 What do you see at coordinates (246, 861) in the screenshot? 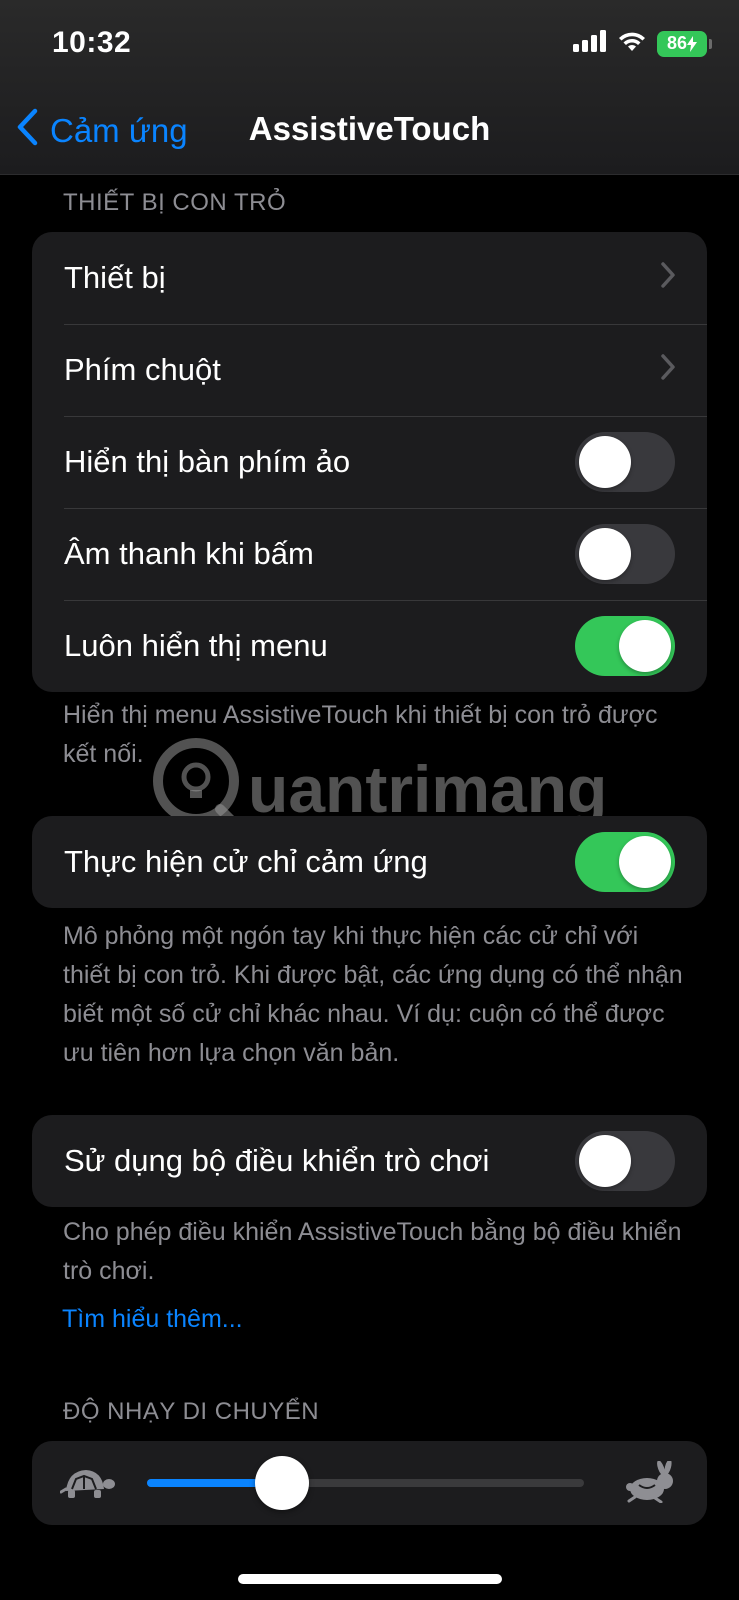
I see `row-label: Thực hiện cử chỉ cảm ứng` at bounding box center [246, 861].